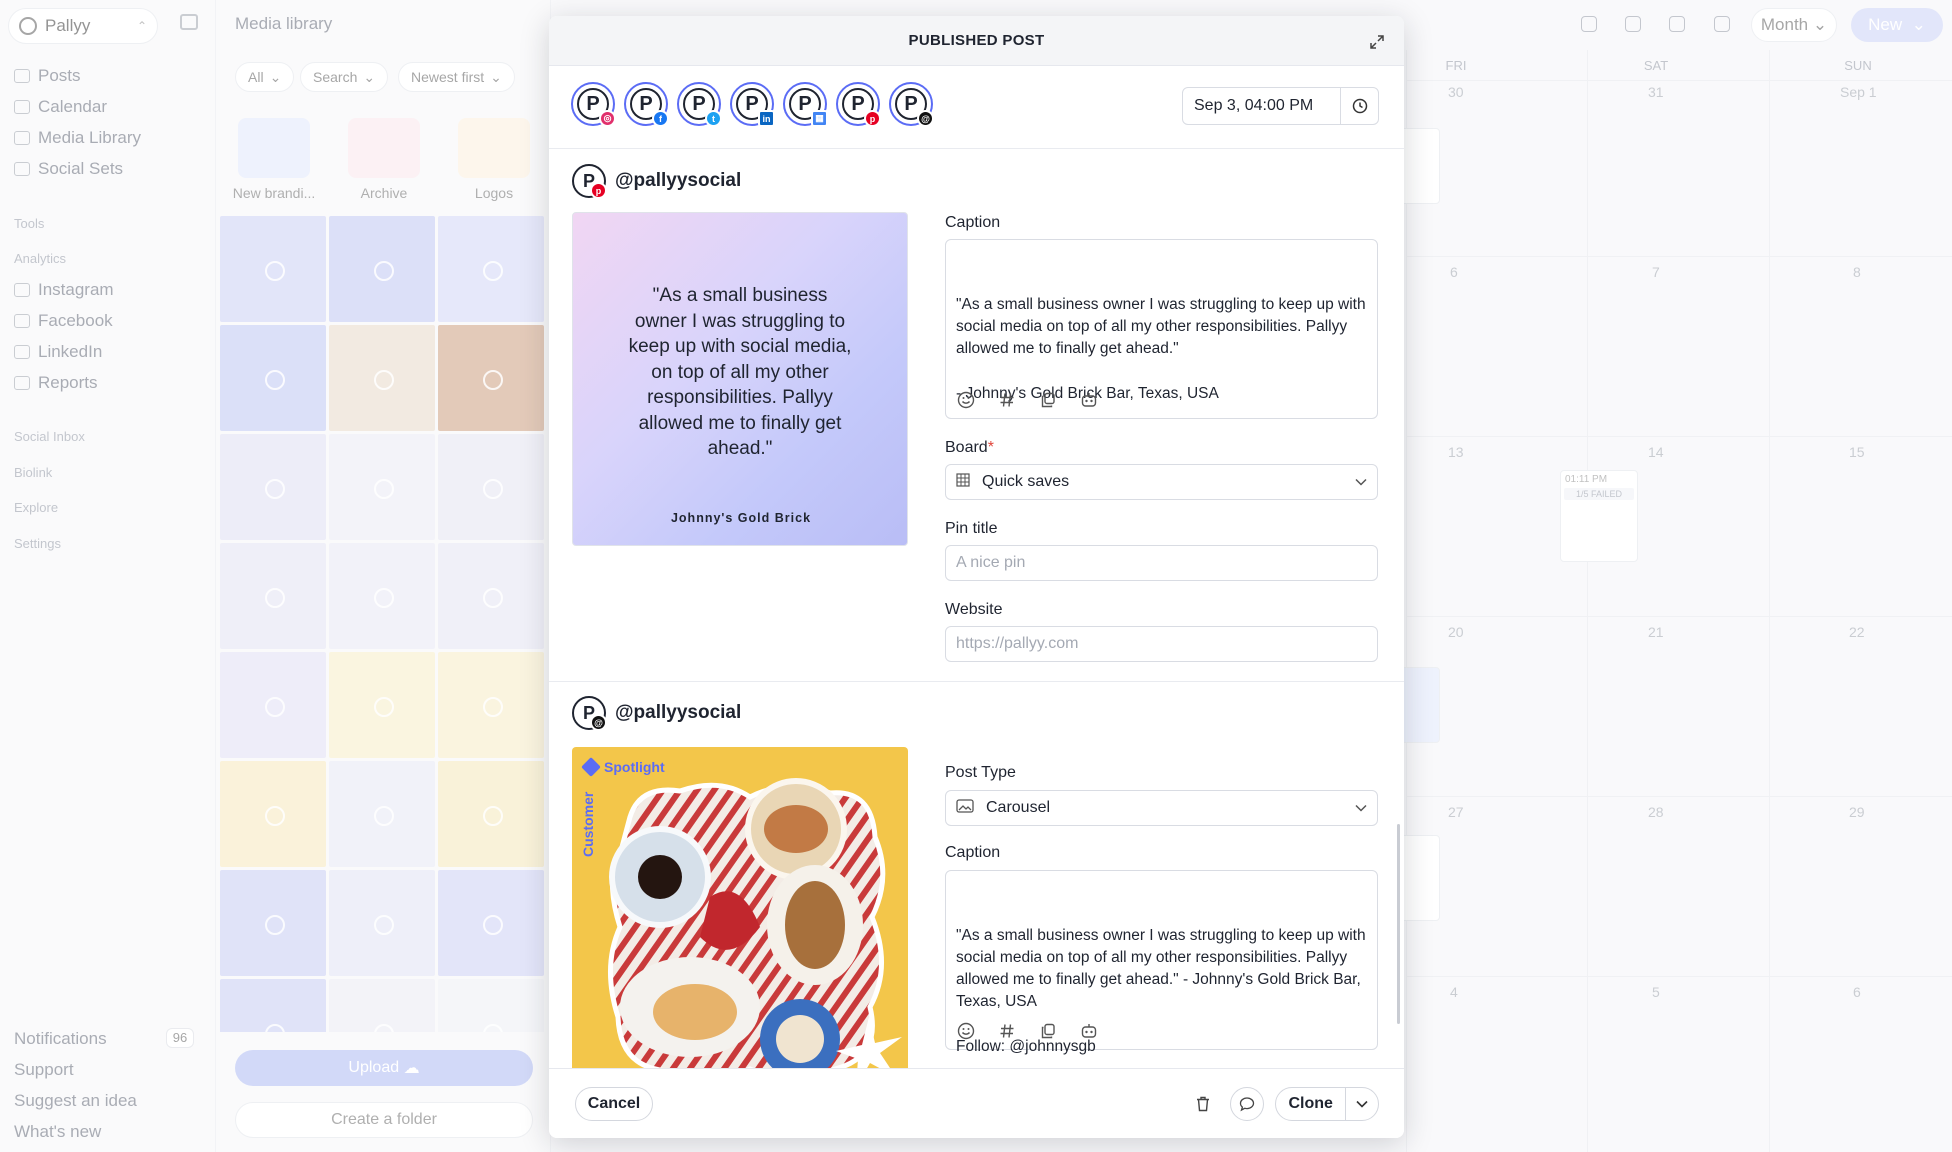 Image resolution: width=1952 pixels, height=1152 pixels. I want to click on google-business-icon: ▦, so click(819, 118).